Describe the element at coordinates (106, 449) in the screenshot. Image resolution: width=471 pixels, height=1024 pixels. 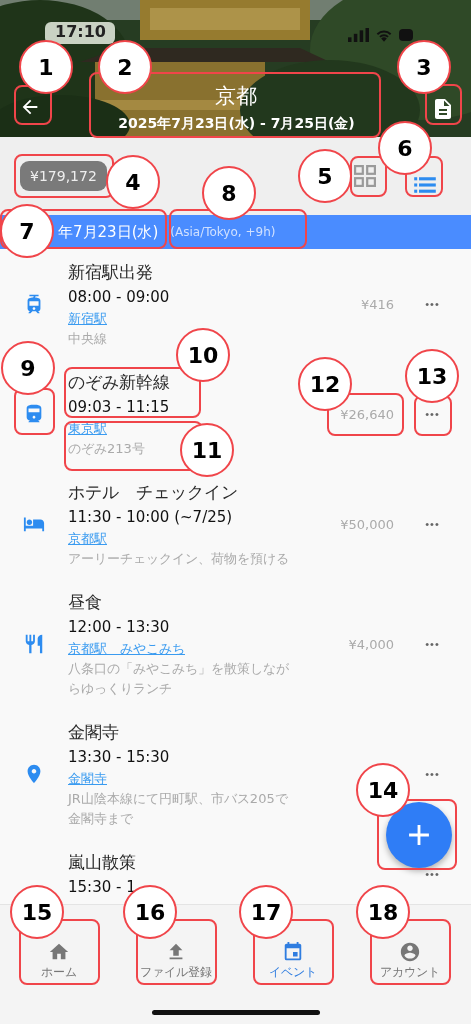
I see `event-note: のぞみ213号` at that location.